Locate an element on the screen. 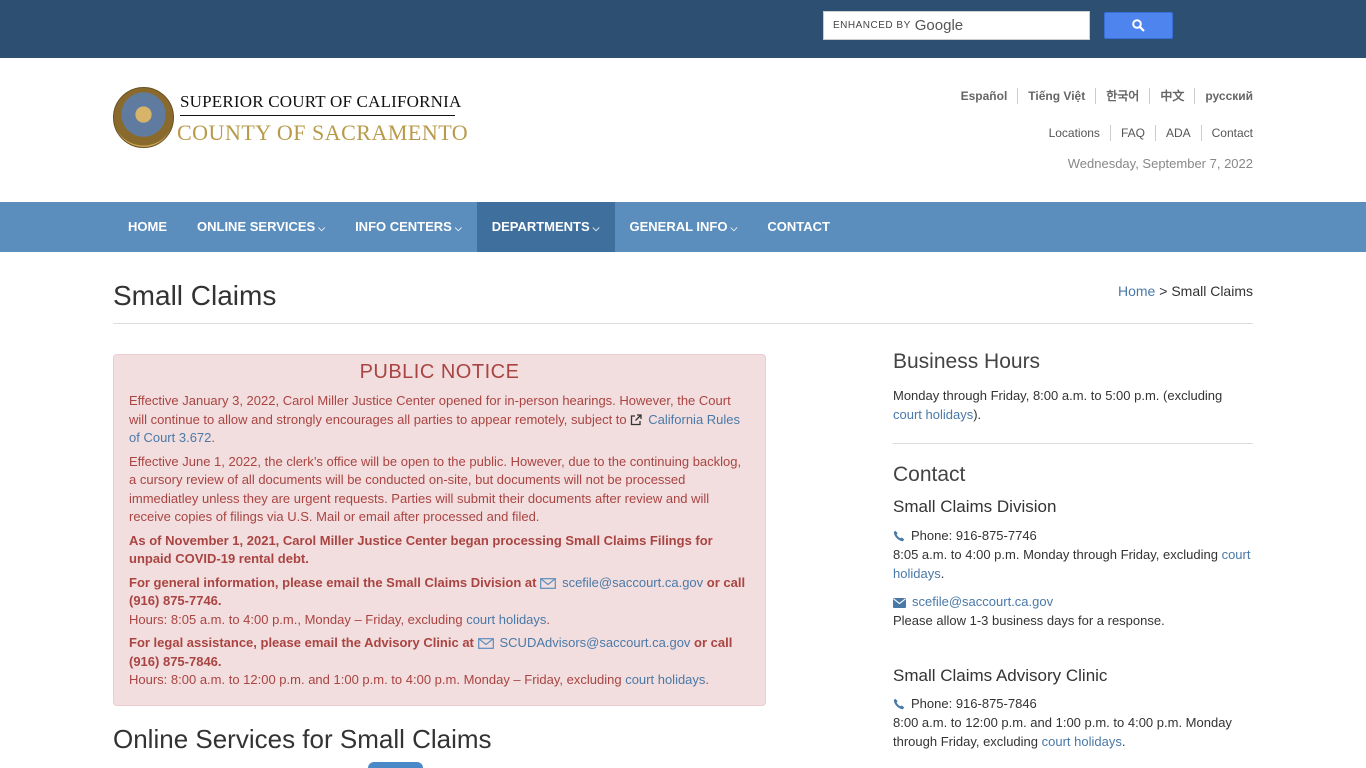 The height and width of the screenshot is (768, 1366). nav-contact: CONTACT is located at coordinates (798, 227).